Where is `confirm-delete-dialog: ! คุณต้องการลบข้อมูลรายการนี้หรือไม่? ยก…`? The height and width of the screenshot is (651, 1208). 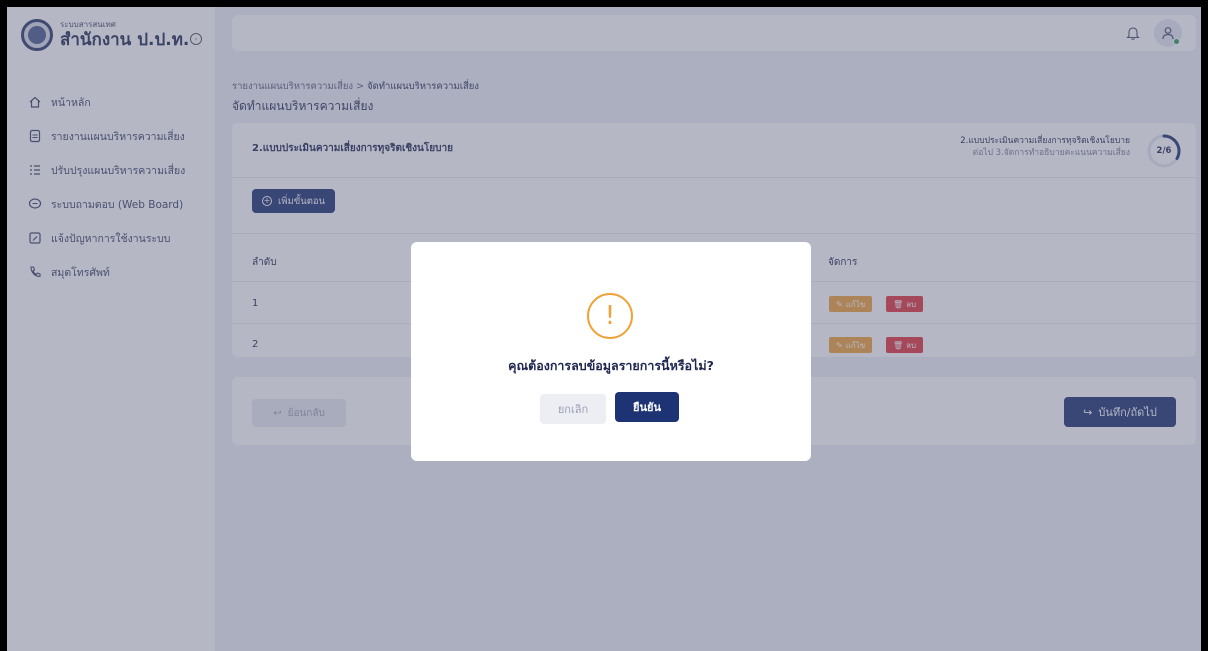
confirm-delete-dialog: ! คุณต้องการลบข้อมูลรายการนี้หรือไม่? ยก… is located at coordinates (611, 351).